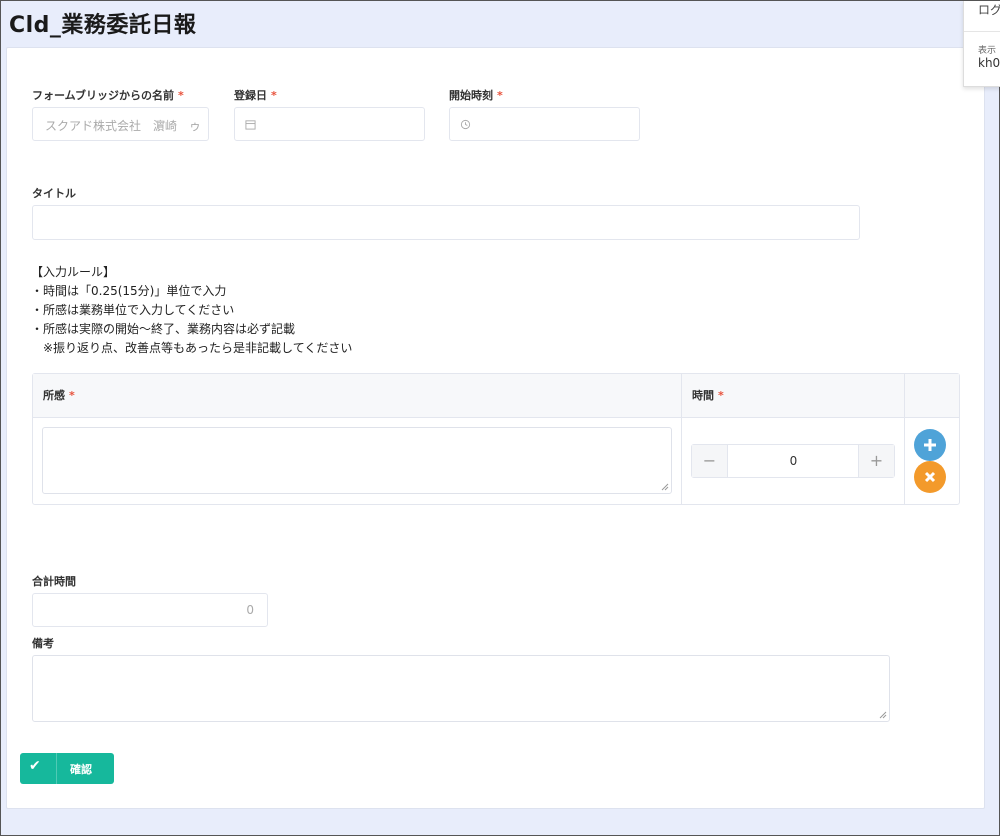 The image size is (1000, 836). Describe the element at coordinates (81, 769) in the screenshot. I see `confirm-label: 確認` at that location.